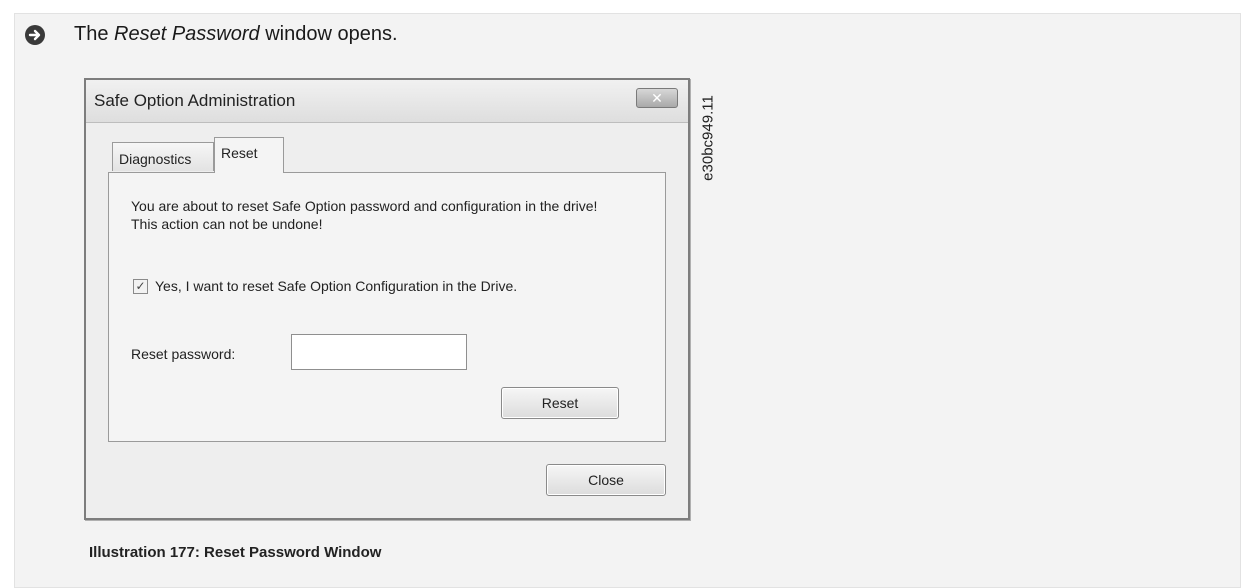  I want to click on tab-reset: Reset, so click(249, 155).